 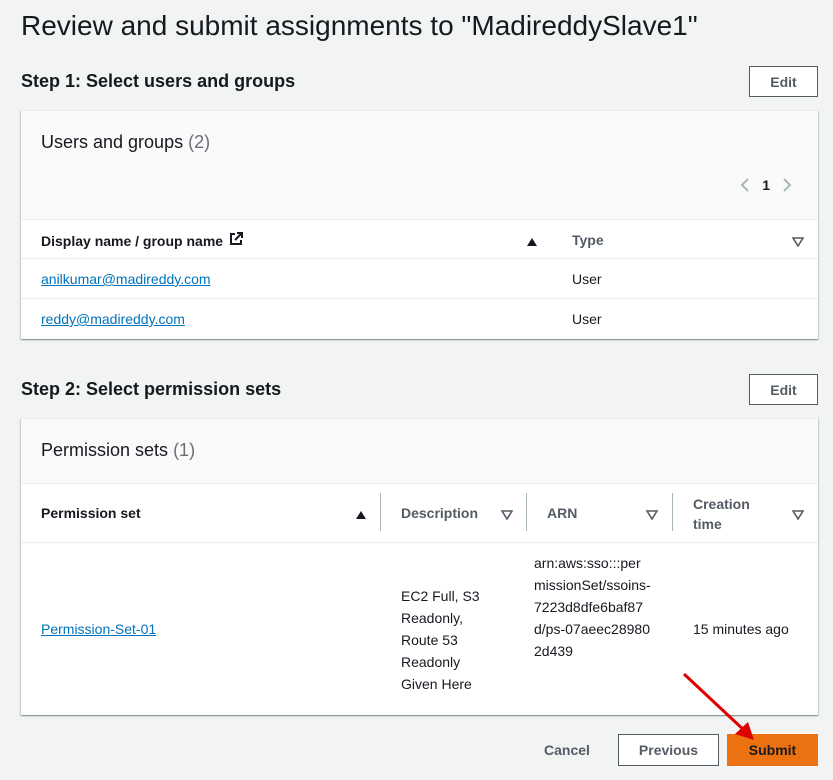 I want to click on column-header-creation-time: Creation time, so click(x=728, y=514).